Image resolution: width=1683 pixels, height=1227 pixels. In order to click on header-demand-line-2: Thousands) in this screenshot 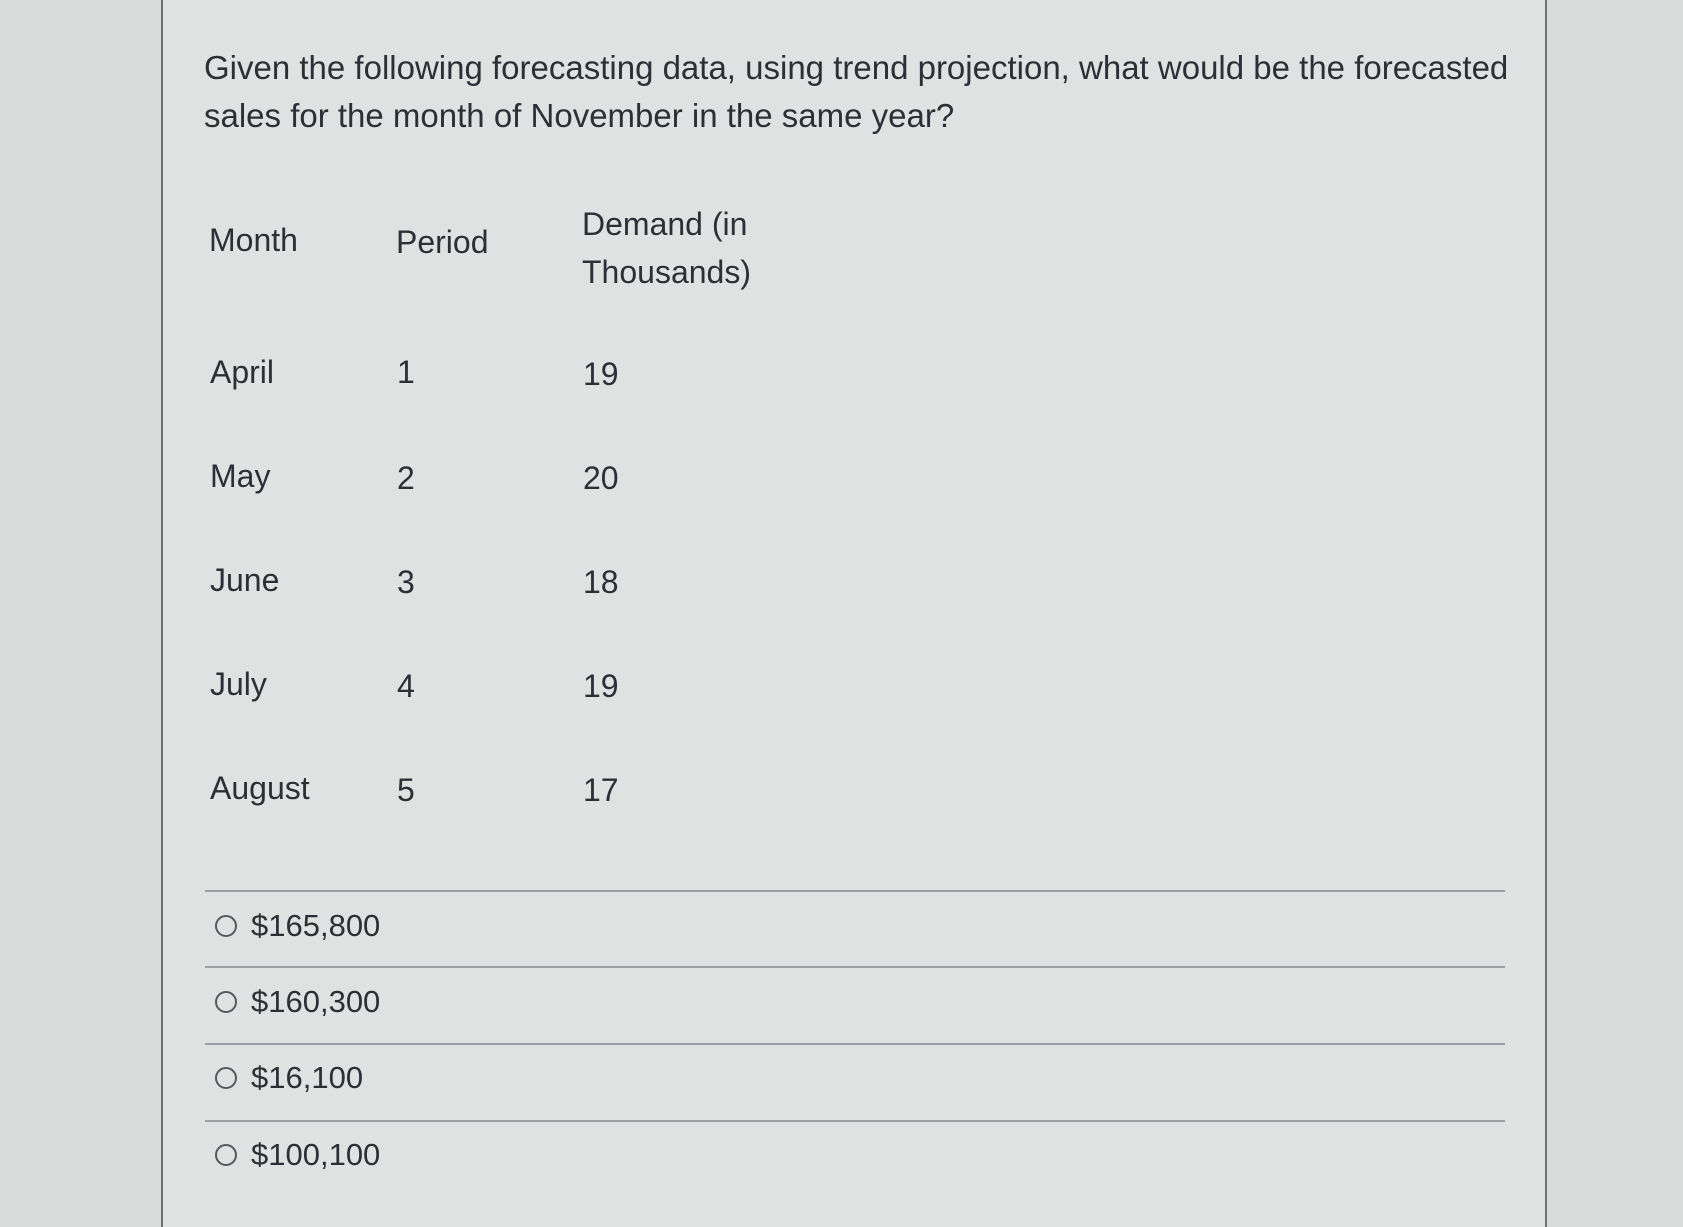, I will do `click(666, 272)`.